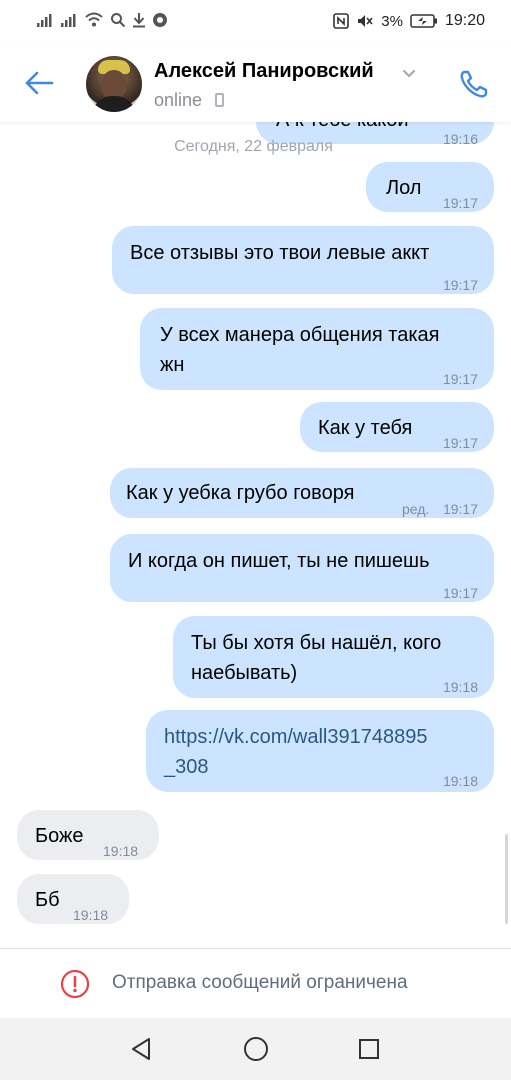  I want to click on clock: 19:20, so click(464, 20).